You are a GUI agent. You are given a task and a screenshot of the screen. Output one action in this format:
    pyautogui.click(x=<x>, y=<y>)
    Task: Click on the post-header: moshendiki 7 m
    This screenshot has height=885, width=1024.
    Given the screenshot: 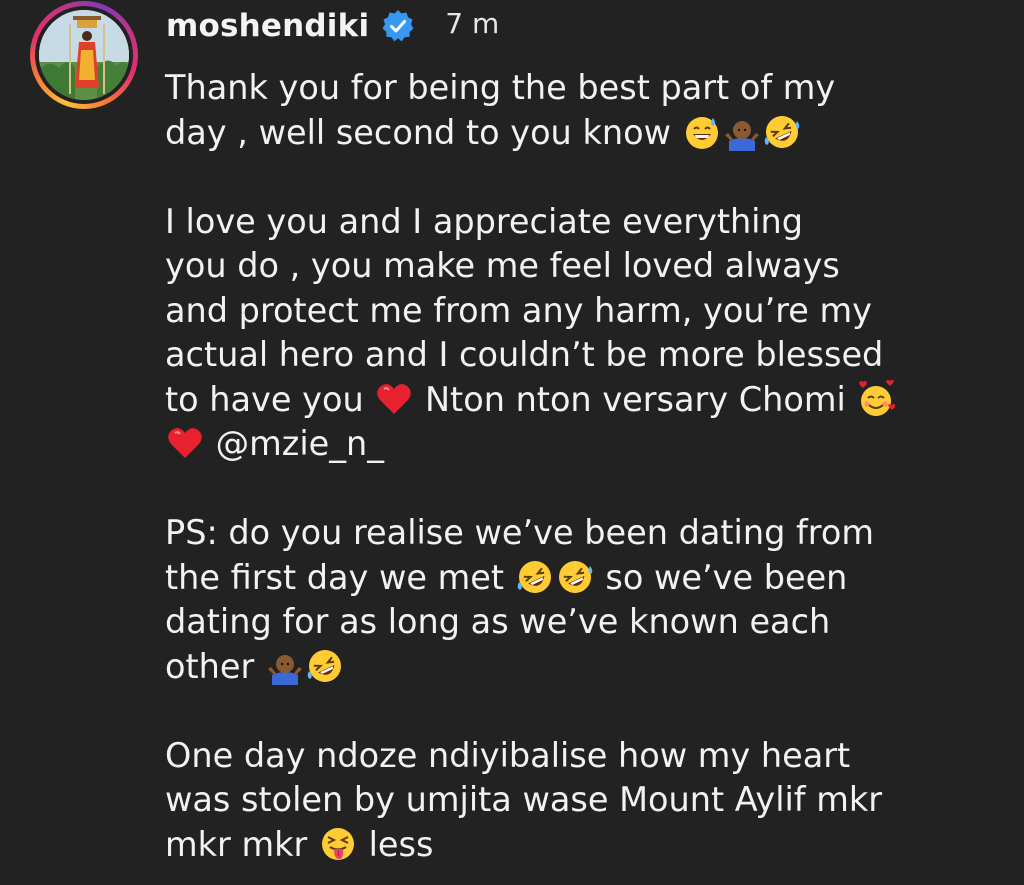 What is the action you would take?
    pyautogui.click(x=332, y=26)
    